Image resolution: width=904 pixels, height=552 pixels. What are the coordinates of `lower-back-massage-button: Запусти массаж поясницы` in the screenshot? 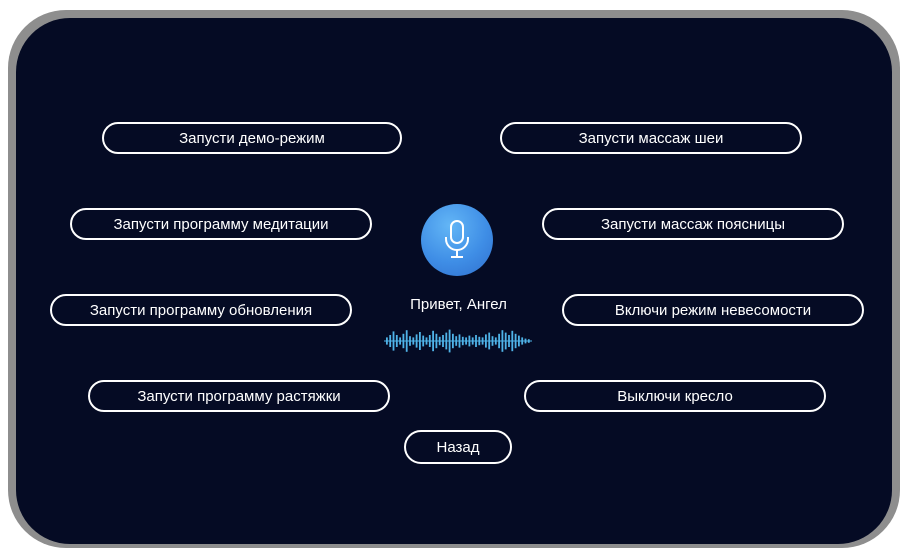 It's located at (693, 224).